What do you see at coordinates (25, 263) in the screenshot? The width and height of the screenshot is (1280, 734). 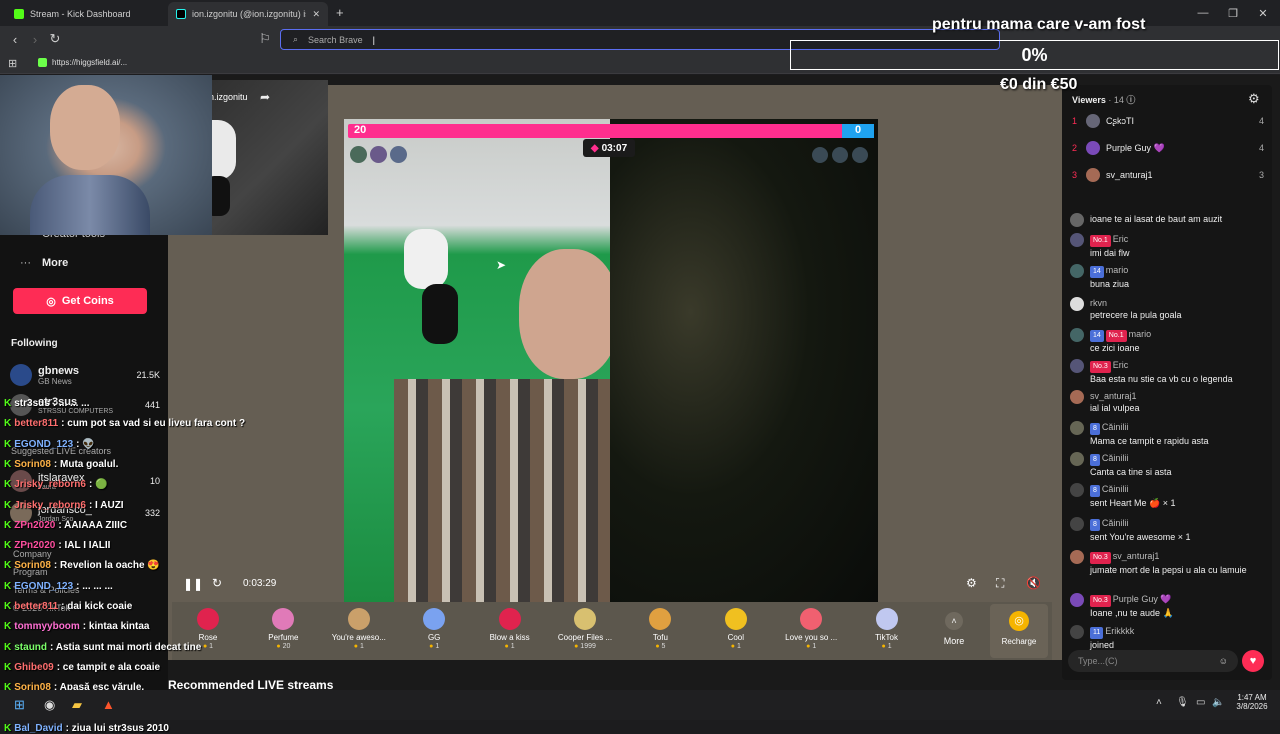 I see `more-icon: ···` at bounding box center [25, 263].